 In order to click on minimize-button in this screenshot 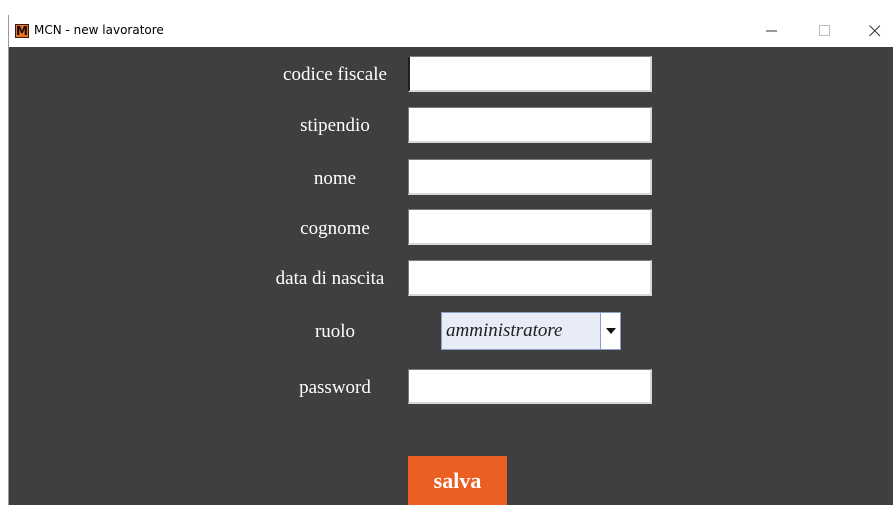, I will do `click(772, 31)`.